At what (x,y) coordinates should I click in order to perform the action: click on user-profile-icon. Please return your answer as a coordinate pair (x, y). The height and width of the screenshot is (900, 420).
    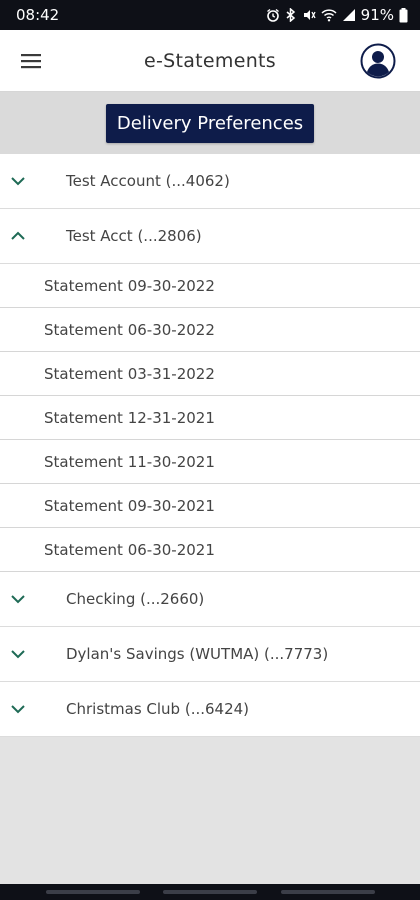
    Looking at the image, I should click on (378, 61).